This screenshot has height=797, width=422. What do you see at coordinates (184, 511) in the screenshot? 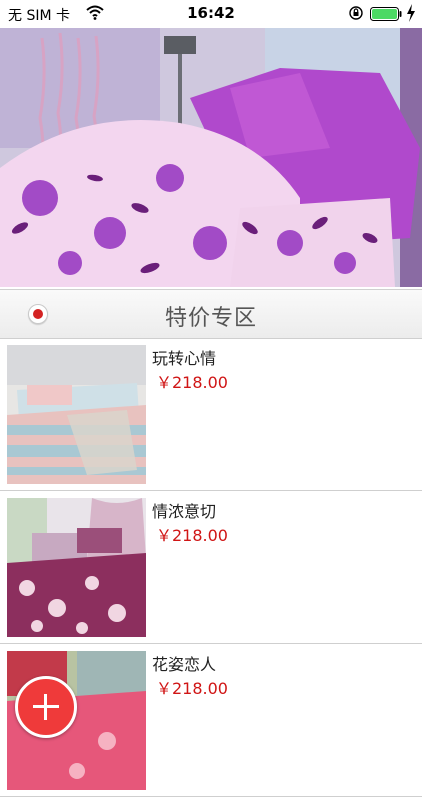
I see `product-name: 情浓意切` at bounding box center [184, 511].